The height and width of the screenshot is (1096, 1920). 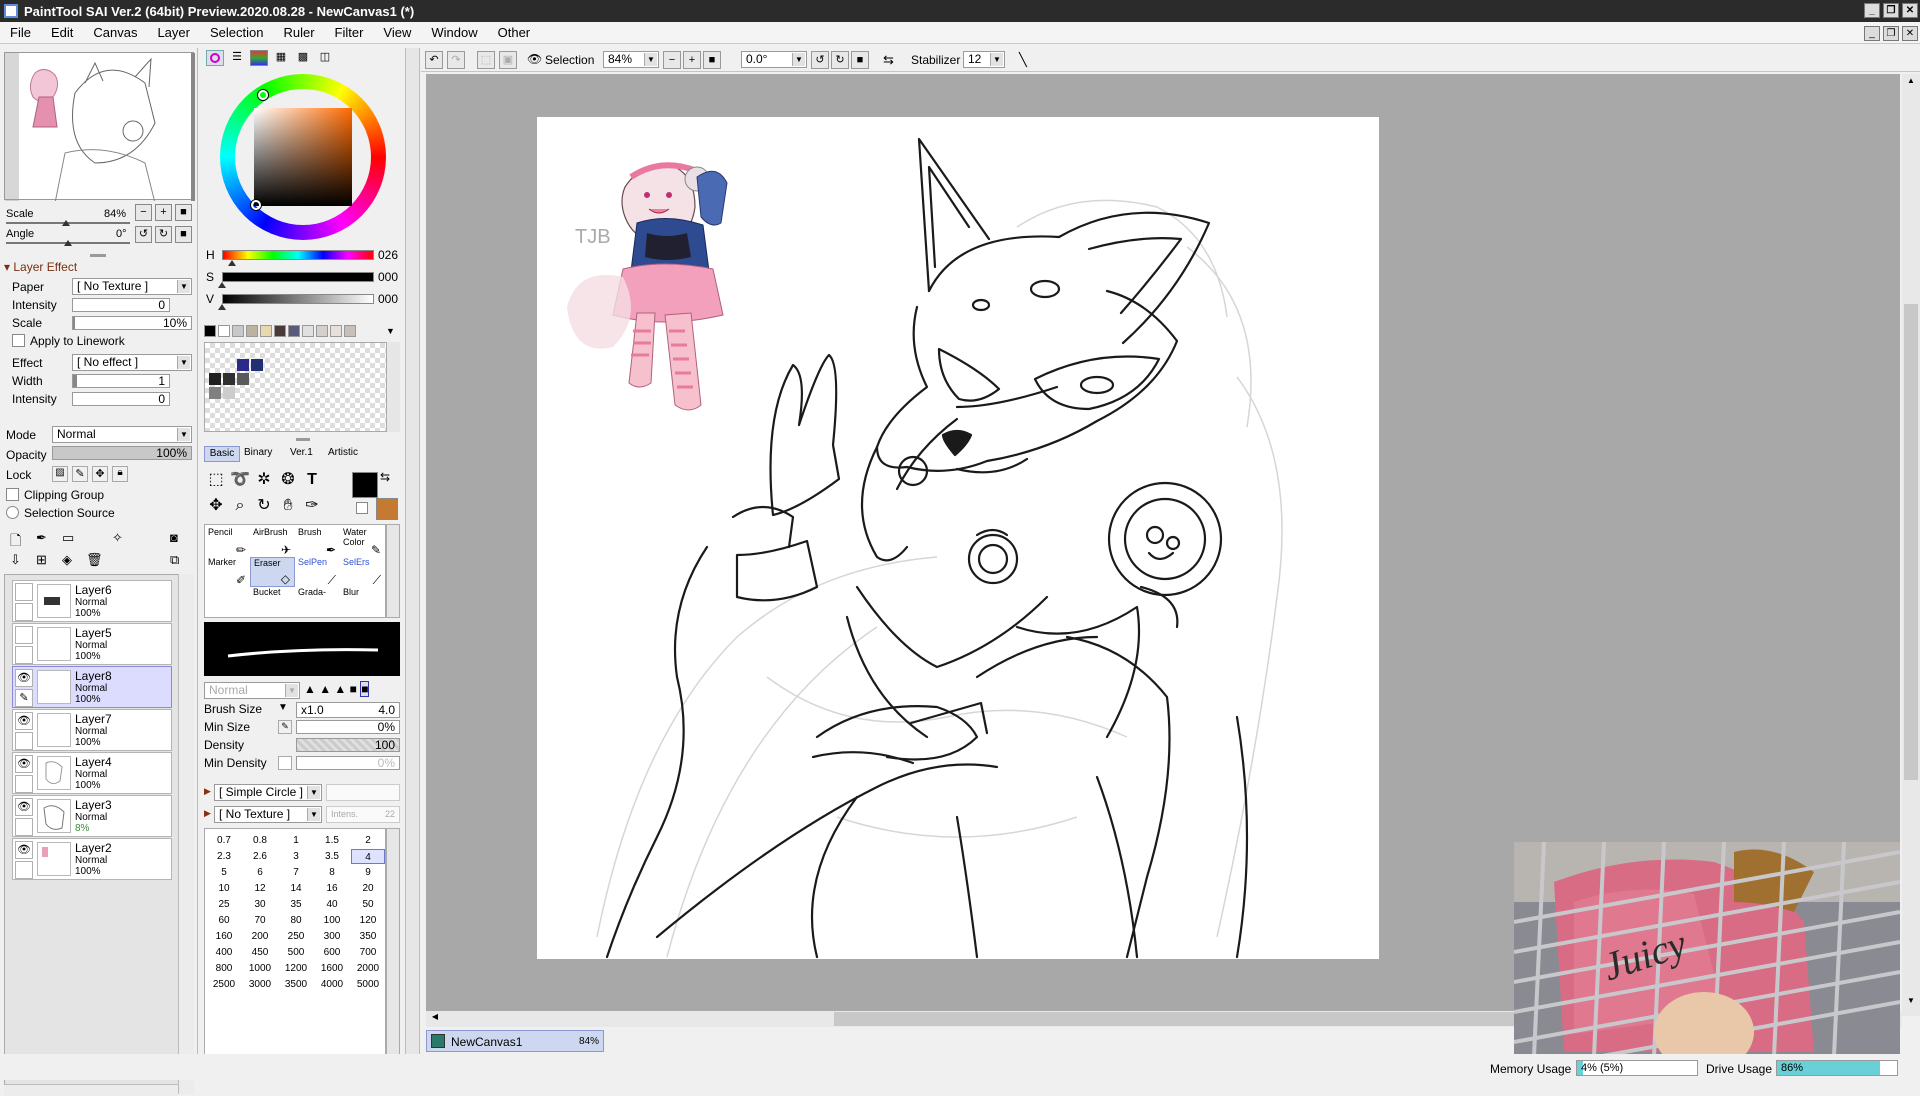 What do you see at coordinates (820, 60) in the screenshot?
I see `rotate-left-icon: ↺` at bounding box center [820, 60].